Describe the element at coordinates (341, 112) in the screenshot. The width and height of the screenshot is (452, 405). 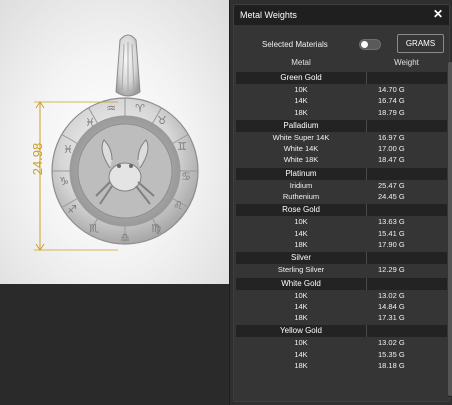
I see `table-row: 18K 18.79 G` at that location.